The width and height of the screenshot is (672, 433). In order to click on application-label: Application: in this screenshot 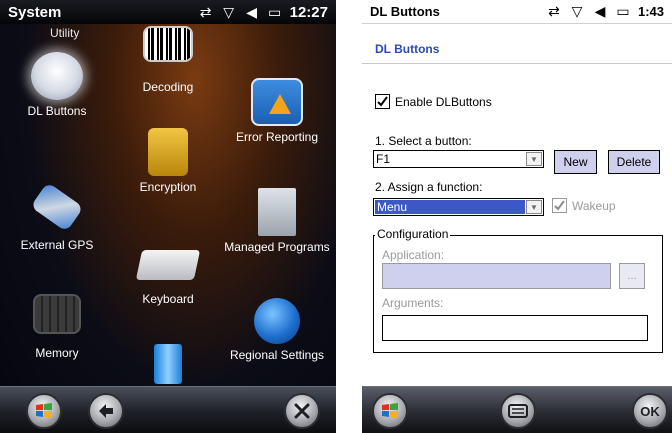, I will do `click(413, 255)`.